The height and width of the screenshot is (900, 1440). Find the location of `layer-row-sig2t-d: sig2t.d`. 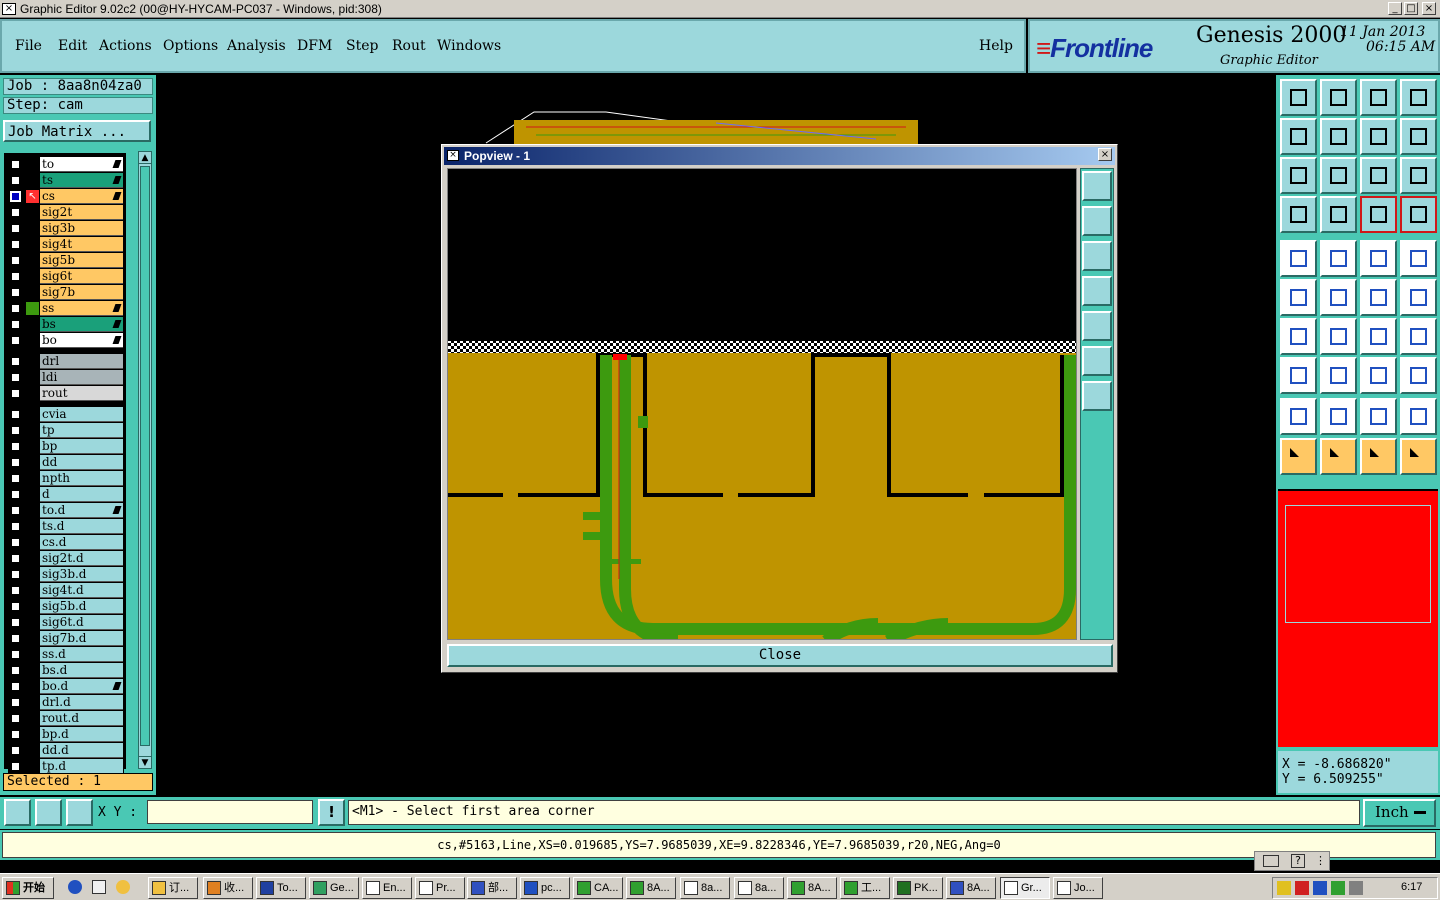

layer-row-sig2t-d: sig2t.d is located at coordinates (66, 558).